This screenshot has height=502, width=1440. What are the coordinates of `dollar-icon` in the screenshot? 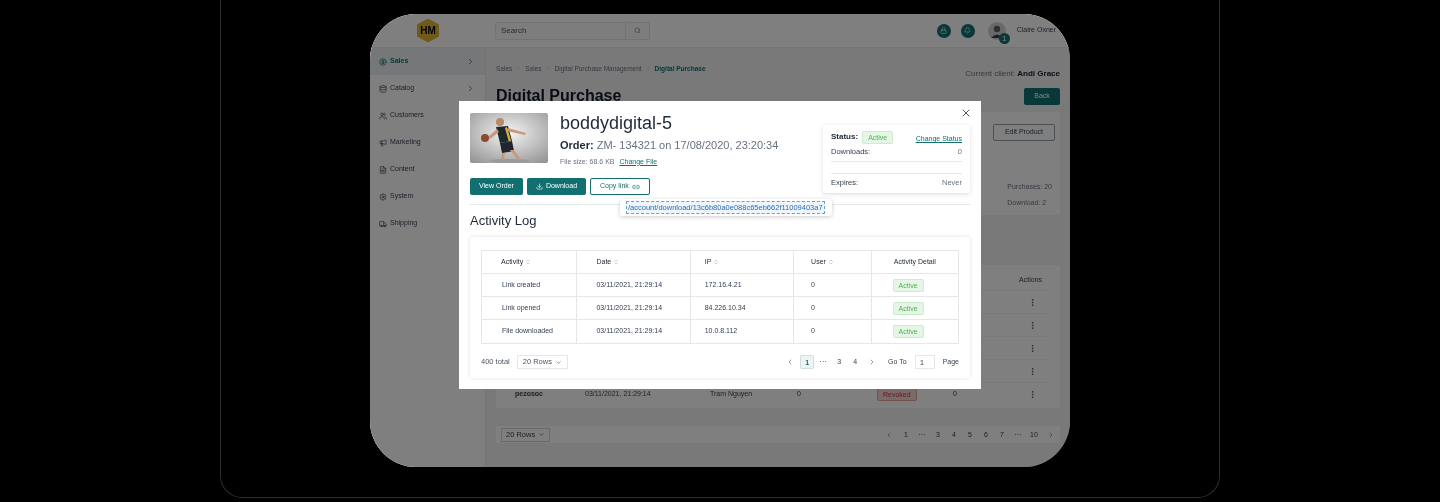 It's located at (383, 61).